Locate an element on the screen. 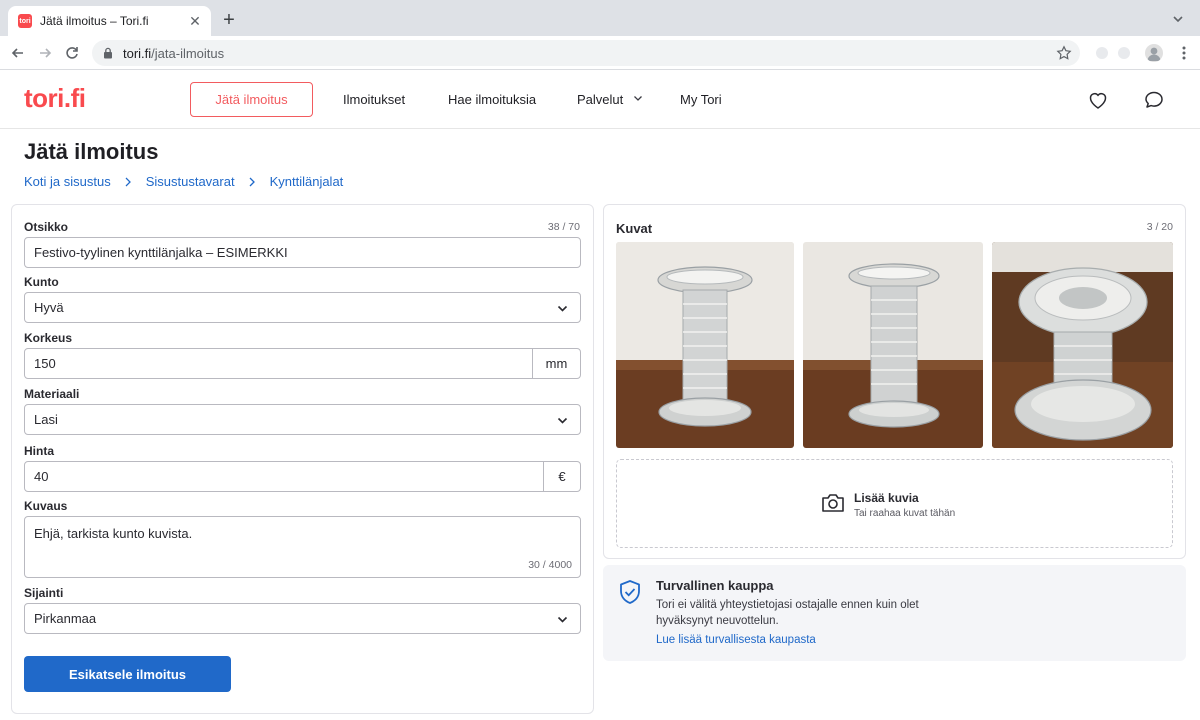  add-photos-subtitle: Tai raahaa kuvat tähän is located at coordinates (905, 513).